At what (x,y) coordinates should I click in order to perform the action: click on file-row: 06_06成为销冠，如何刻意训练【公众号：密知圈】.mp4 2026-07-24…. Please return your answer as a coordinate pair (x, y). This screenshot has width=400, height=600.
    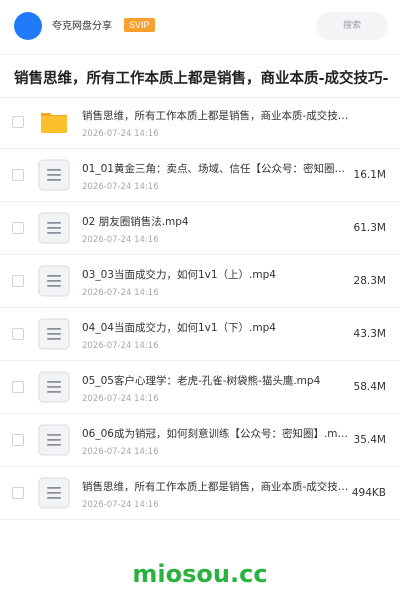
    Looking at the image, I should click on (200, 440).